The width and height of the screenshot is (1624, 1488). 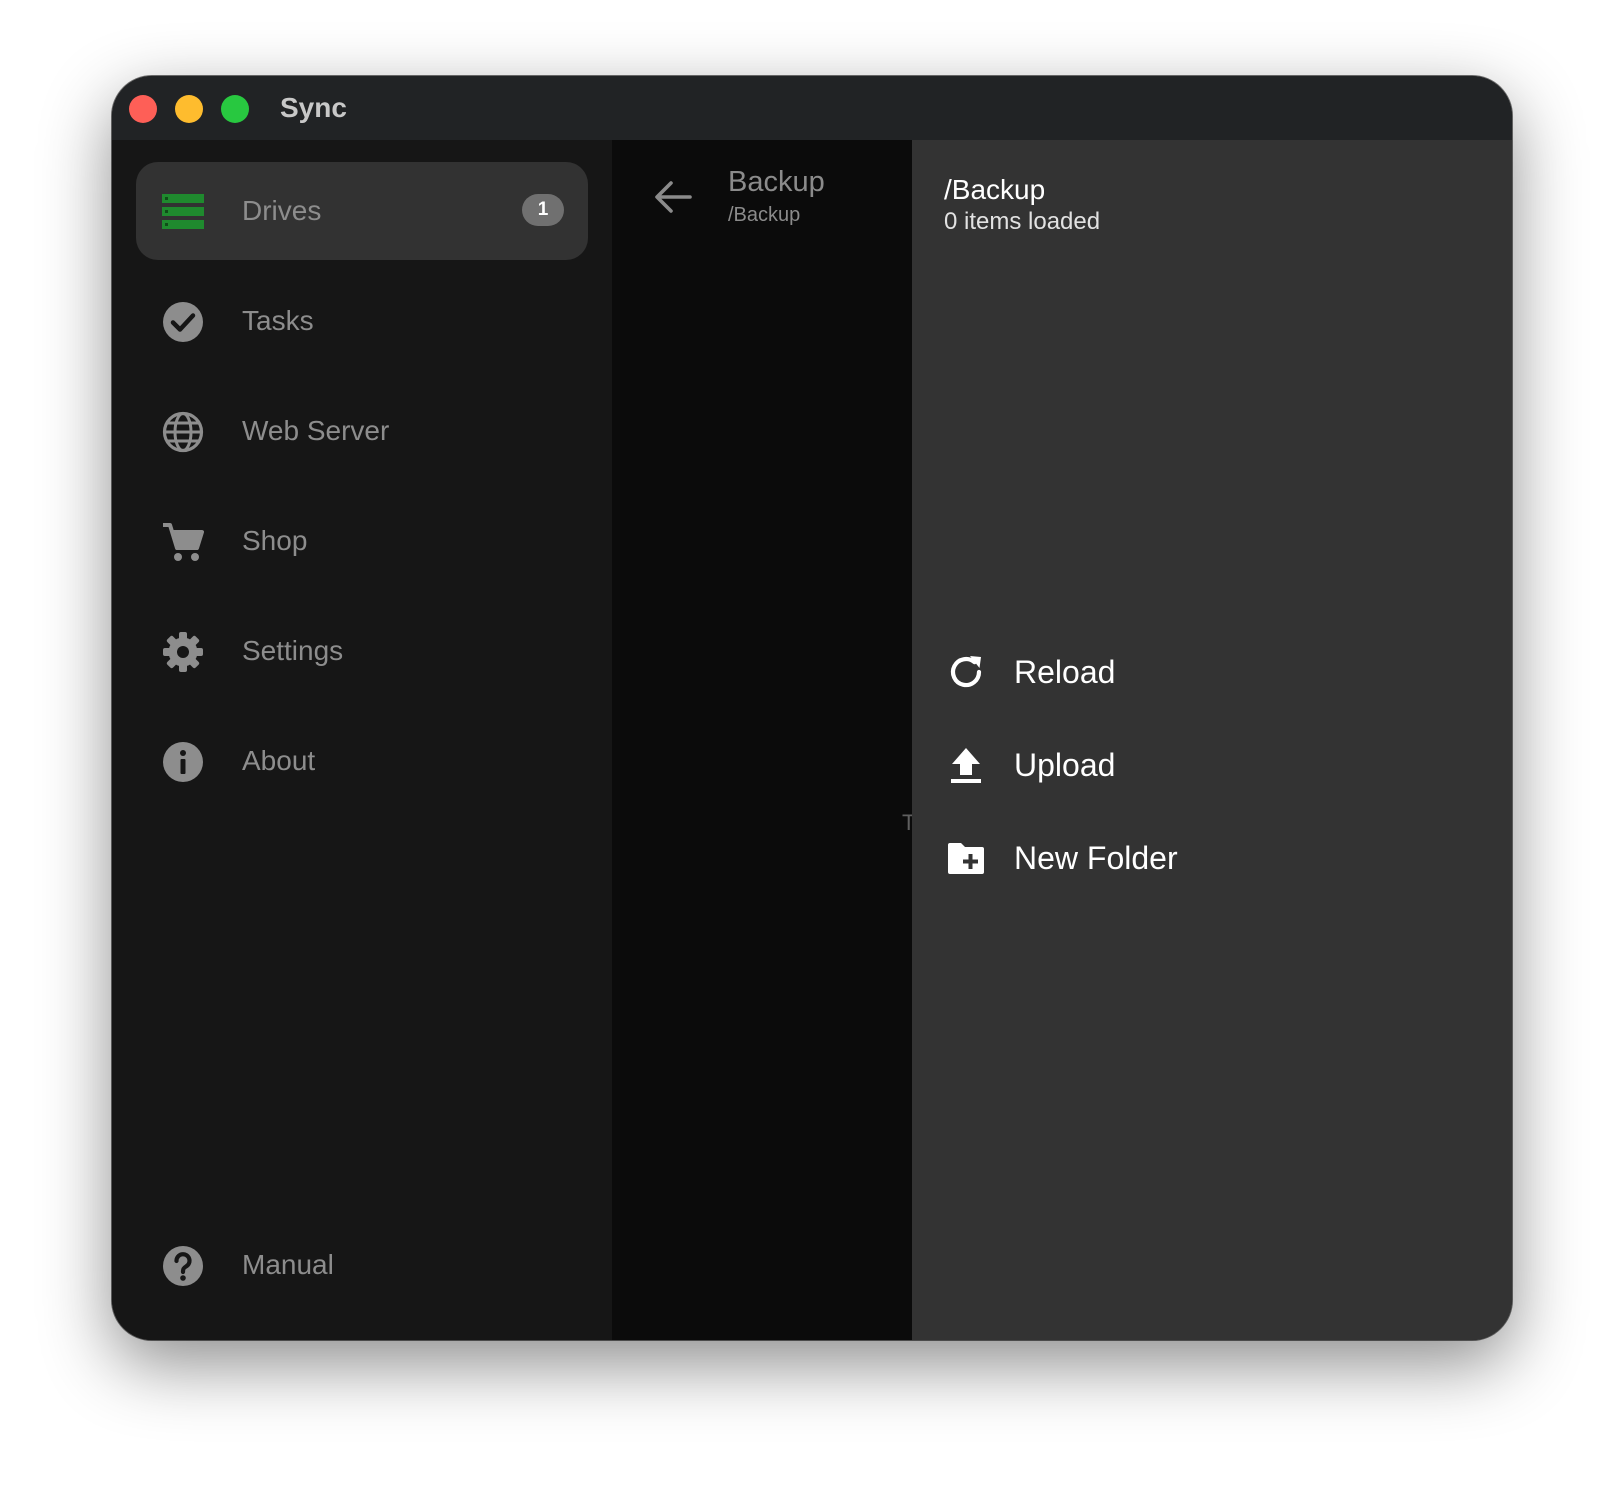 I want to click on truncated-text: T, so click(x=907, y=822).